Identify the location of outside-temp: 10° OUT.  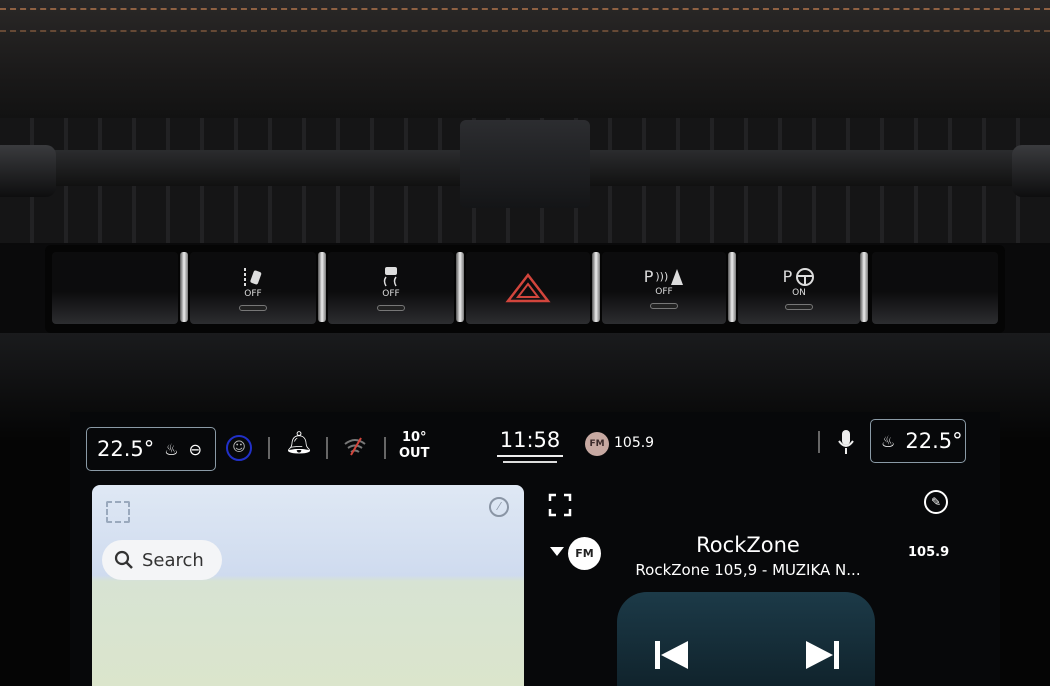
(414, 446).